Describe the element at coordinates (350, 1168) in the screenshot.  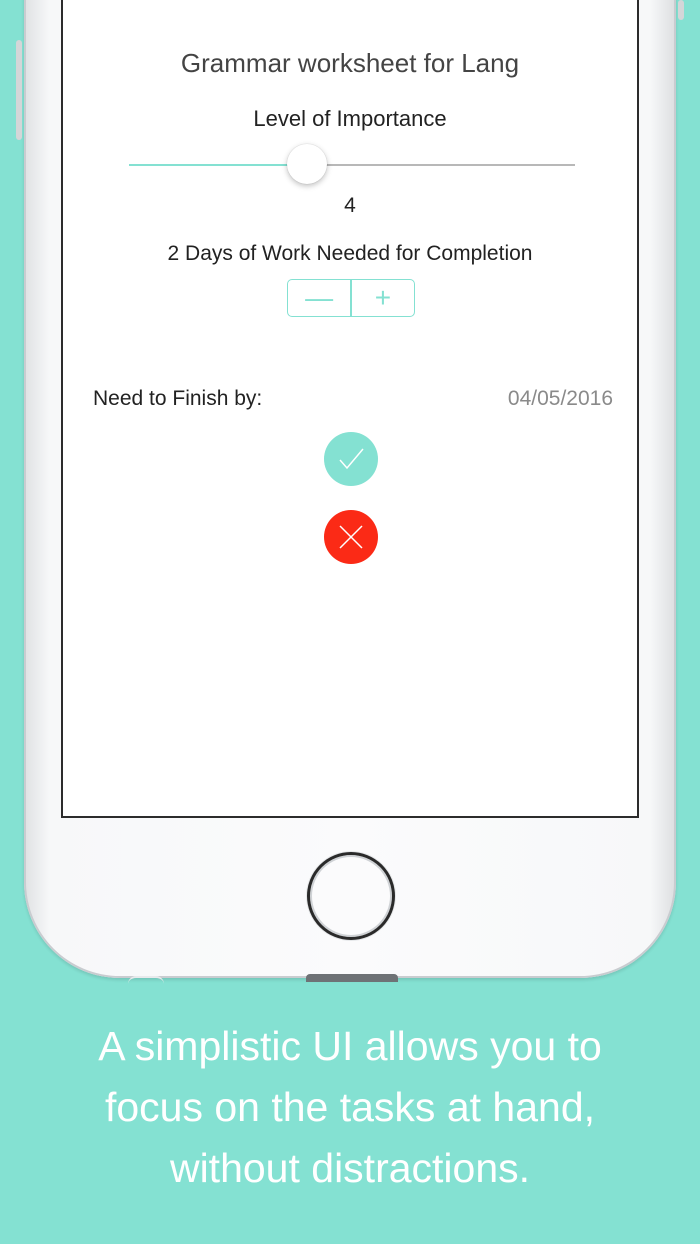
I see `caption-line: without distractions.` at that location.